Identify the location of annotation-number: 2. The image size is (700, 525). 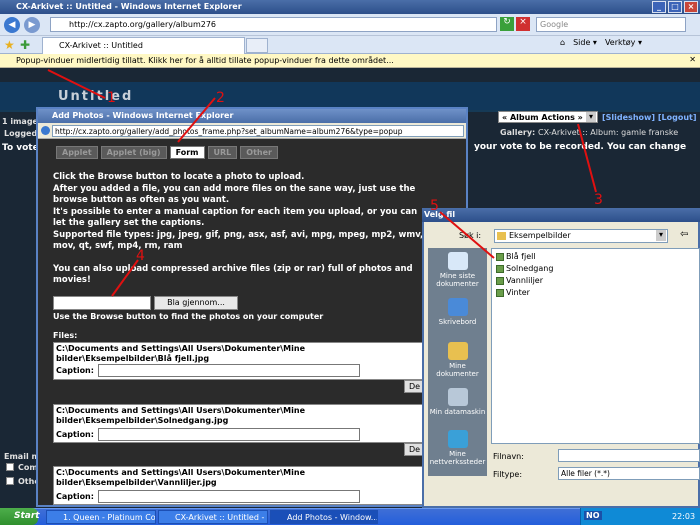
(220, 98).